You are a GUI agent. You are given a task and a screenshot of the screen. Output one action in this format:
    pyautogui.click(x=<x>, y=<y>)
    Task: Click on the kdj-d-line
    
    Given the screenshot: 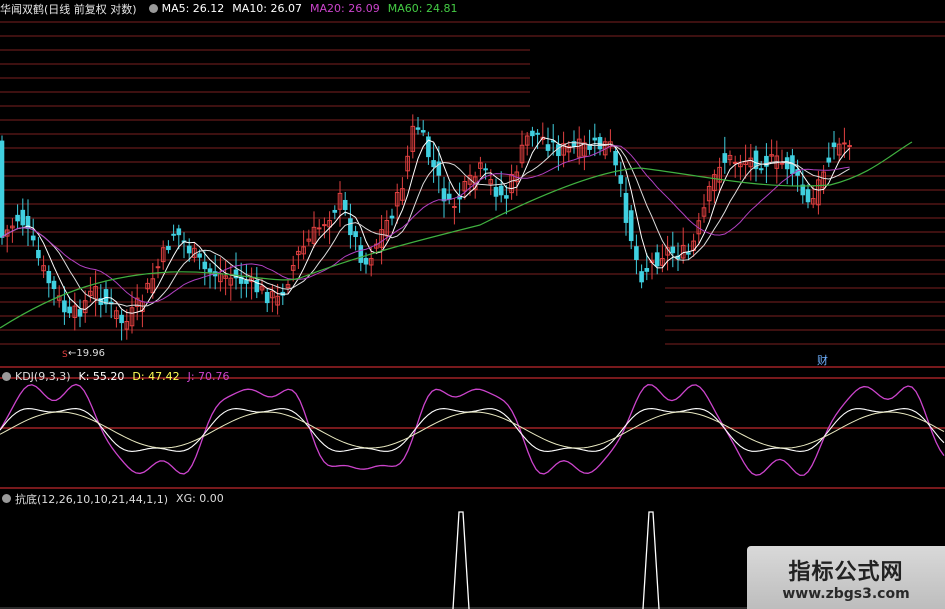 What is the action you would take?
    pyautogui.click(x=472, y=430)
    